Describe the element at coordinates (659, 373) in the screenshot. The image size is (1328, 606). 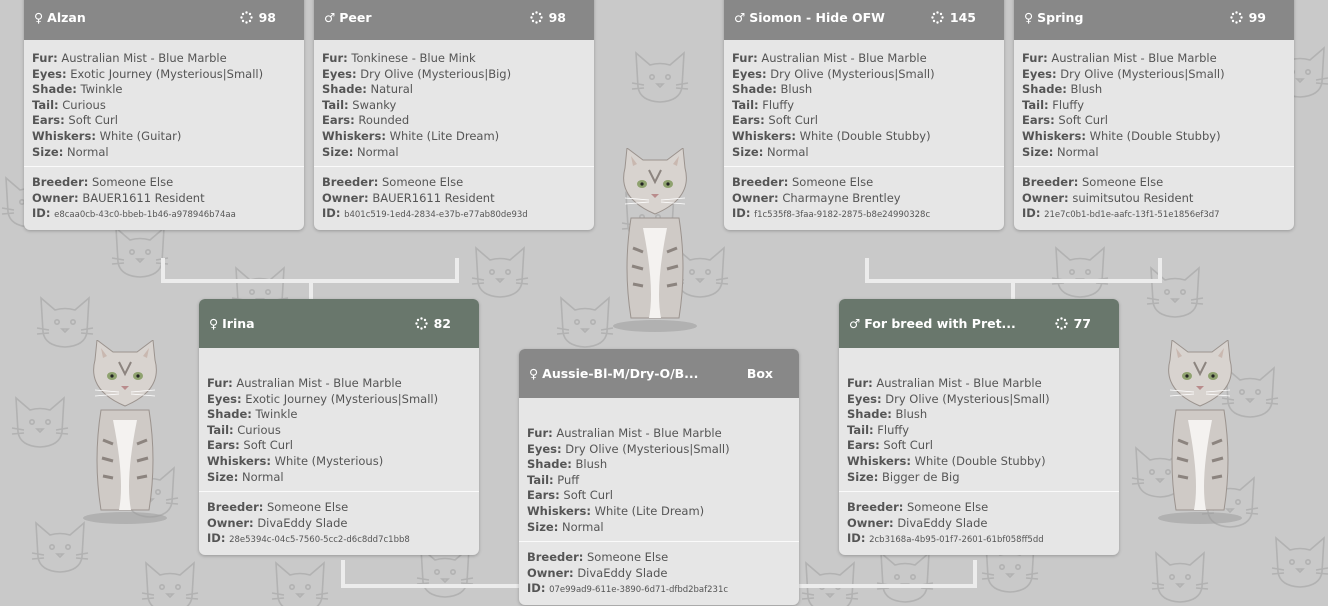
I see `card-header: ♀ Aussie-Bl-M/Dry-O/B... Box` at that location.